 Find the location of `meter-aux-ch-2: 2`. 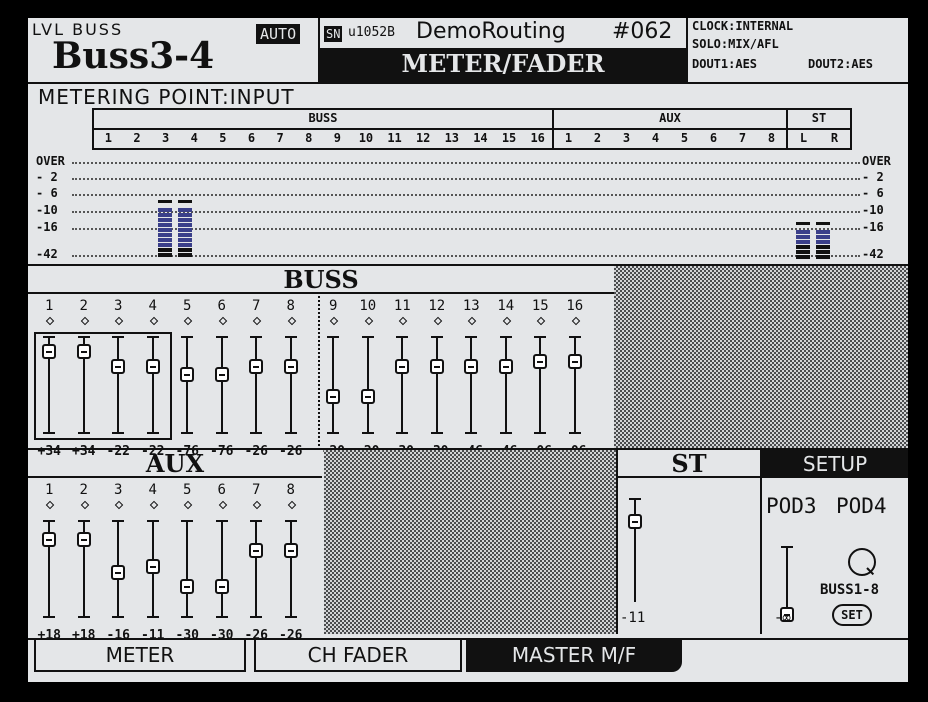

meter-aux-ch-2: 2 is located at coordinates (597, 138).